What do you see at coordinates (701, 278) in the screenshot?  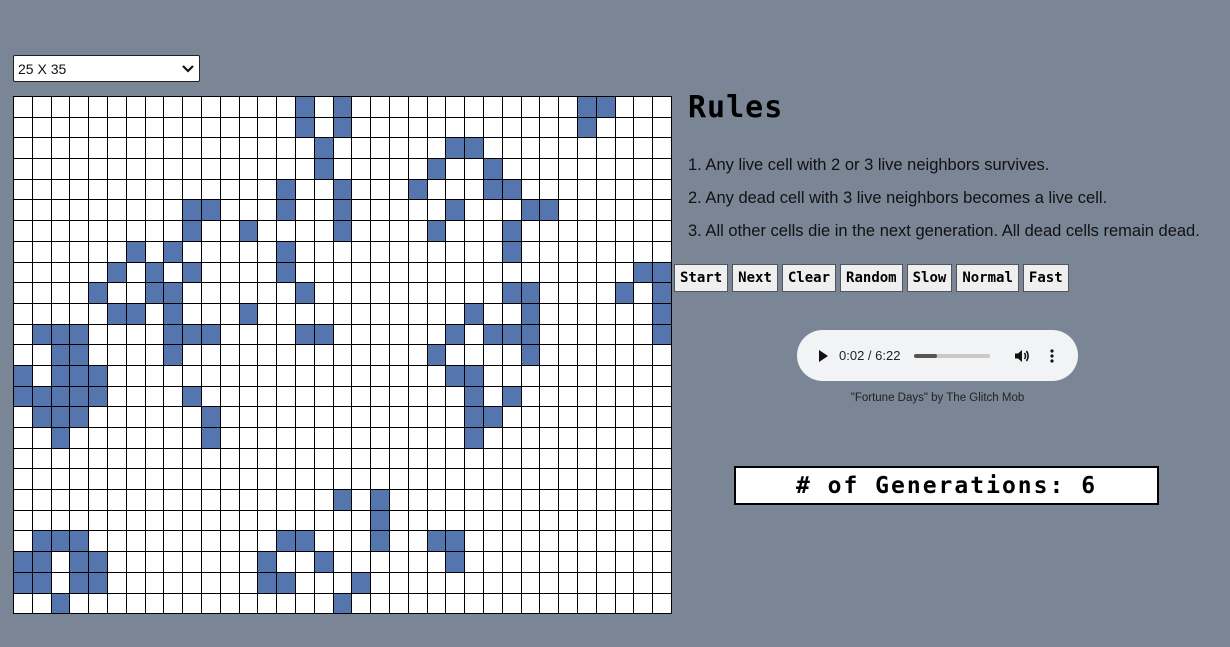 I see `start-button: Start` at bounding box center [701, 278].